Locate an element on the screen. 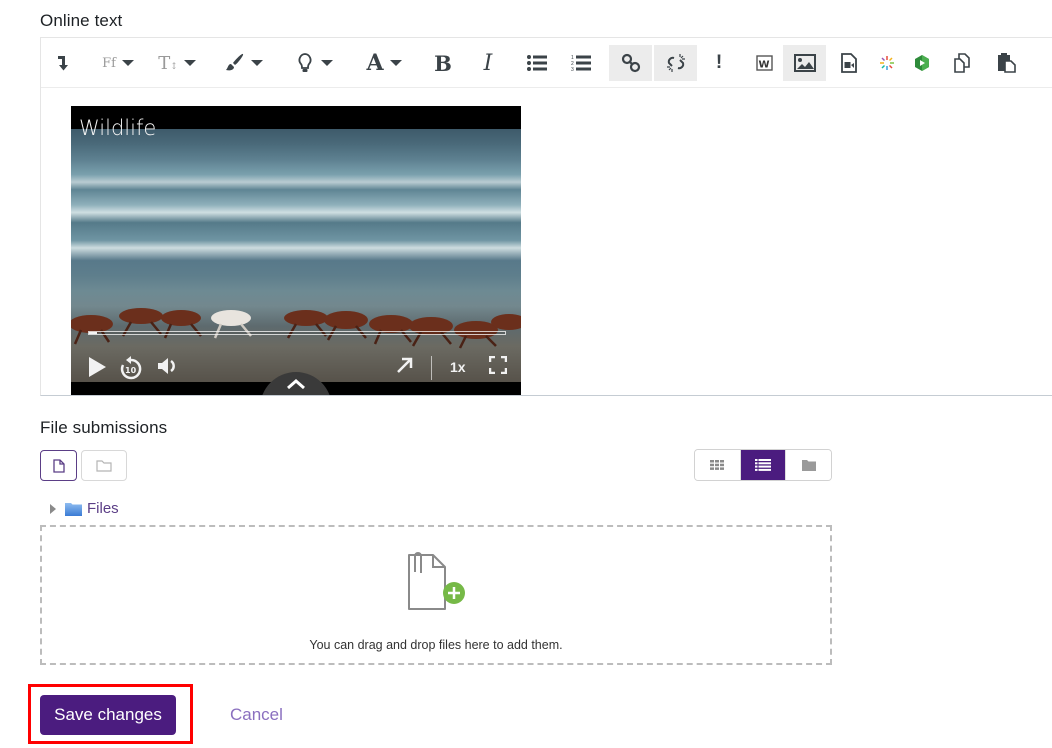 The width and height of the screenshot is (1052, 748). link-icon is located at coordinates (630, 63).